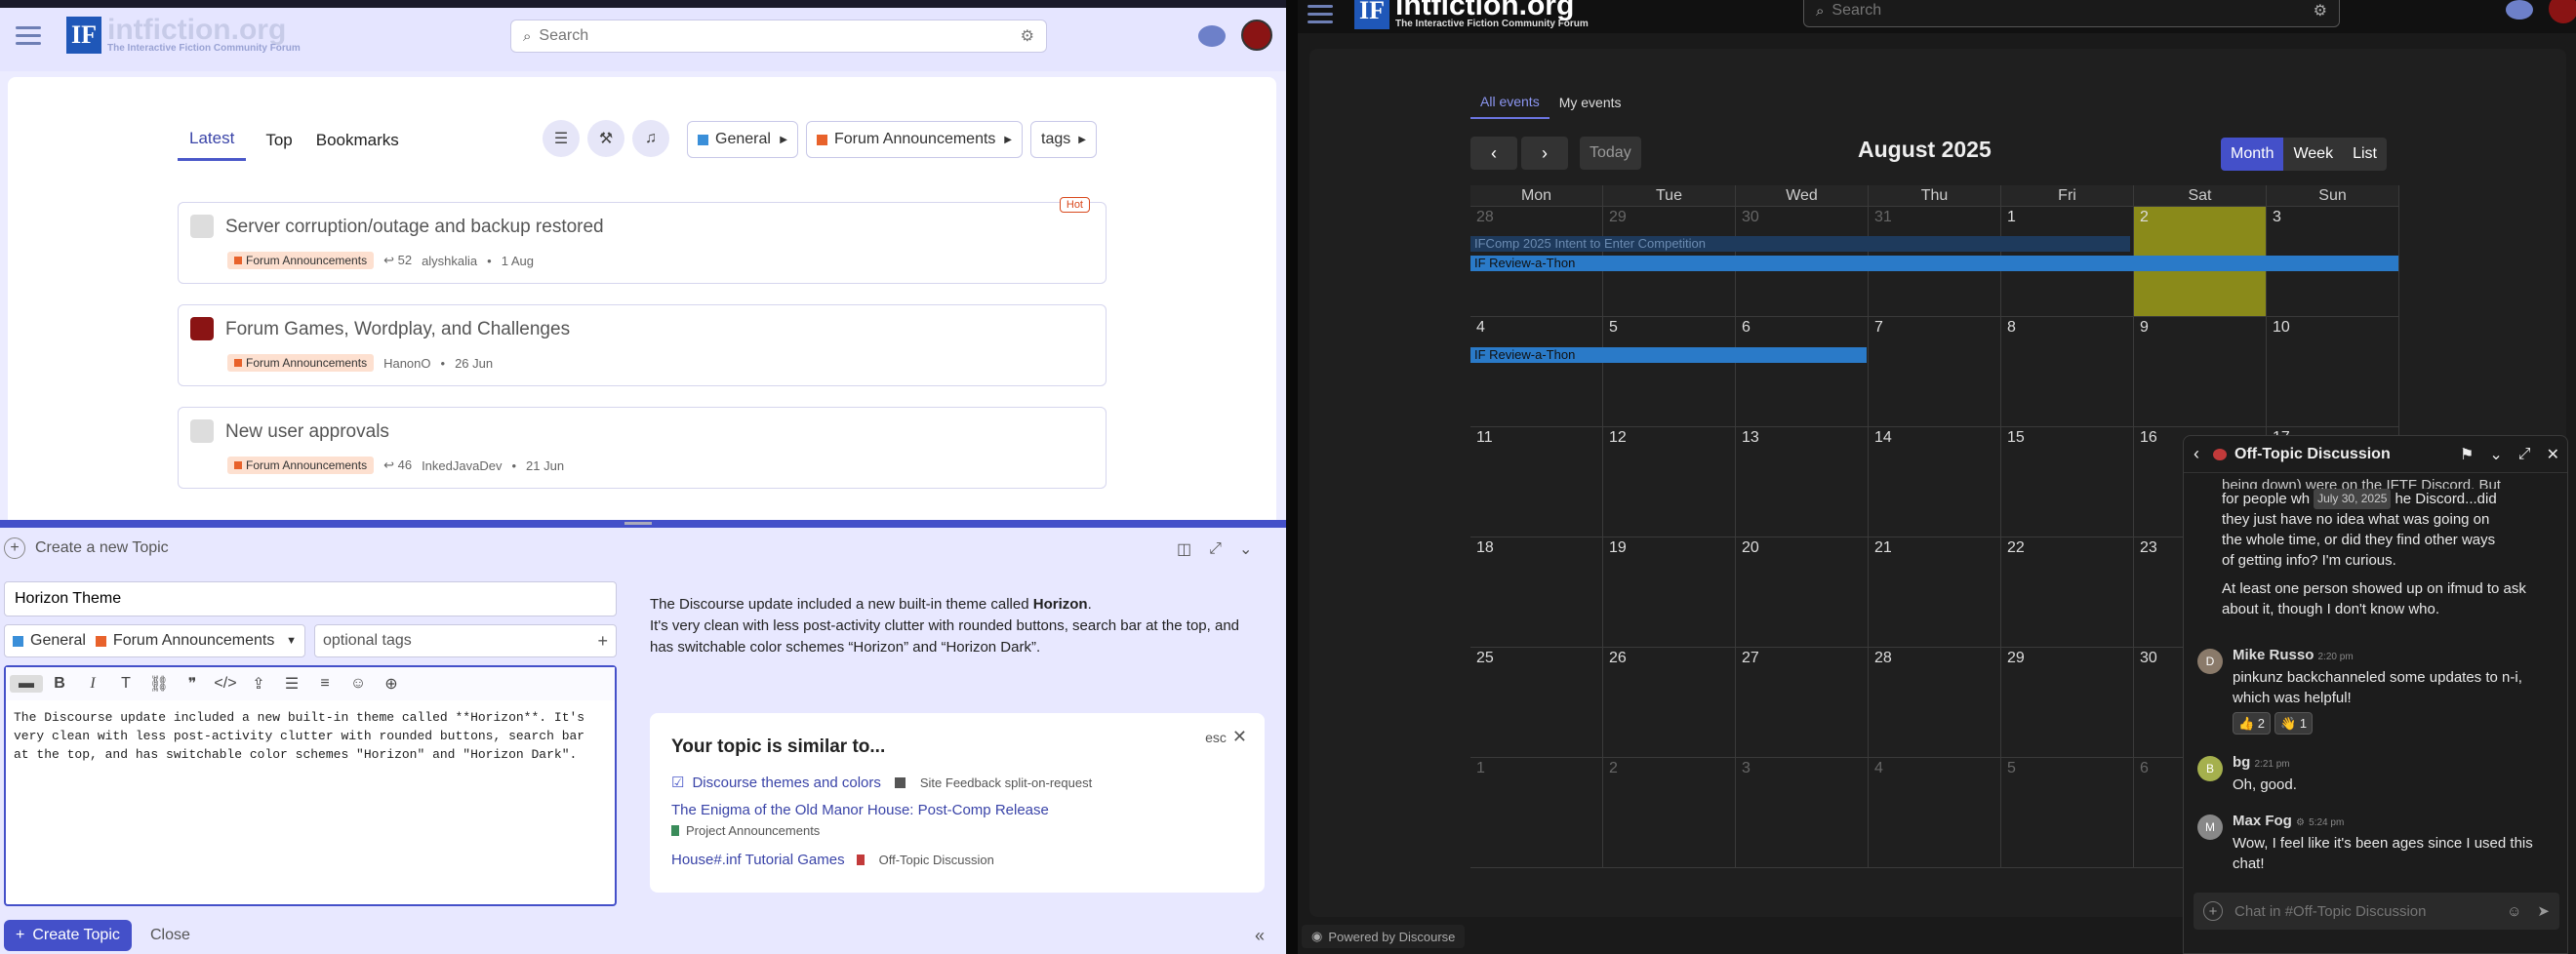  I want to click on topic-author: alyshkalia, so click(449, 261).